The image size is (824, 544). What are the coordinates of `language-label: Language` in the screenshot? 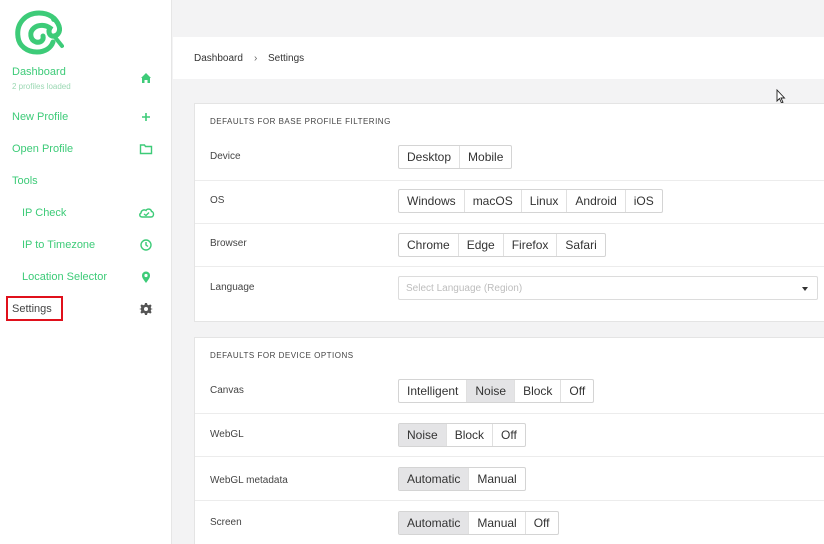 It's located at (232, 287).